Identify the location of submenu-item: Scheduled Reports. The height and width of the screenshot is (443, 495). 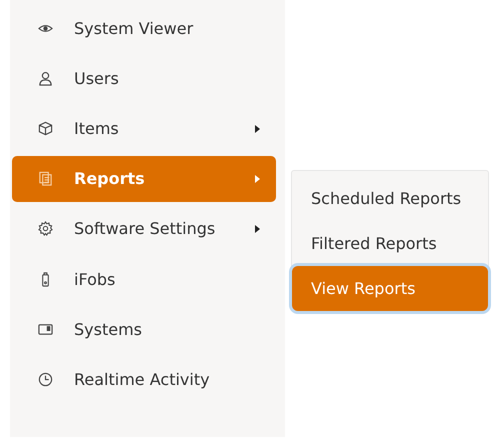
(390, 198).